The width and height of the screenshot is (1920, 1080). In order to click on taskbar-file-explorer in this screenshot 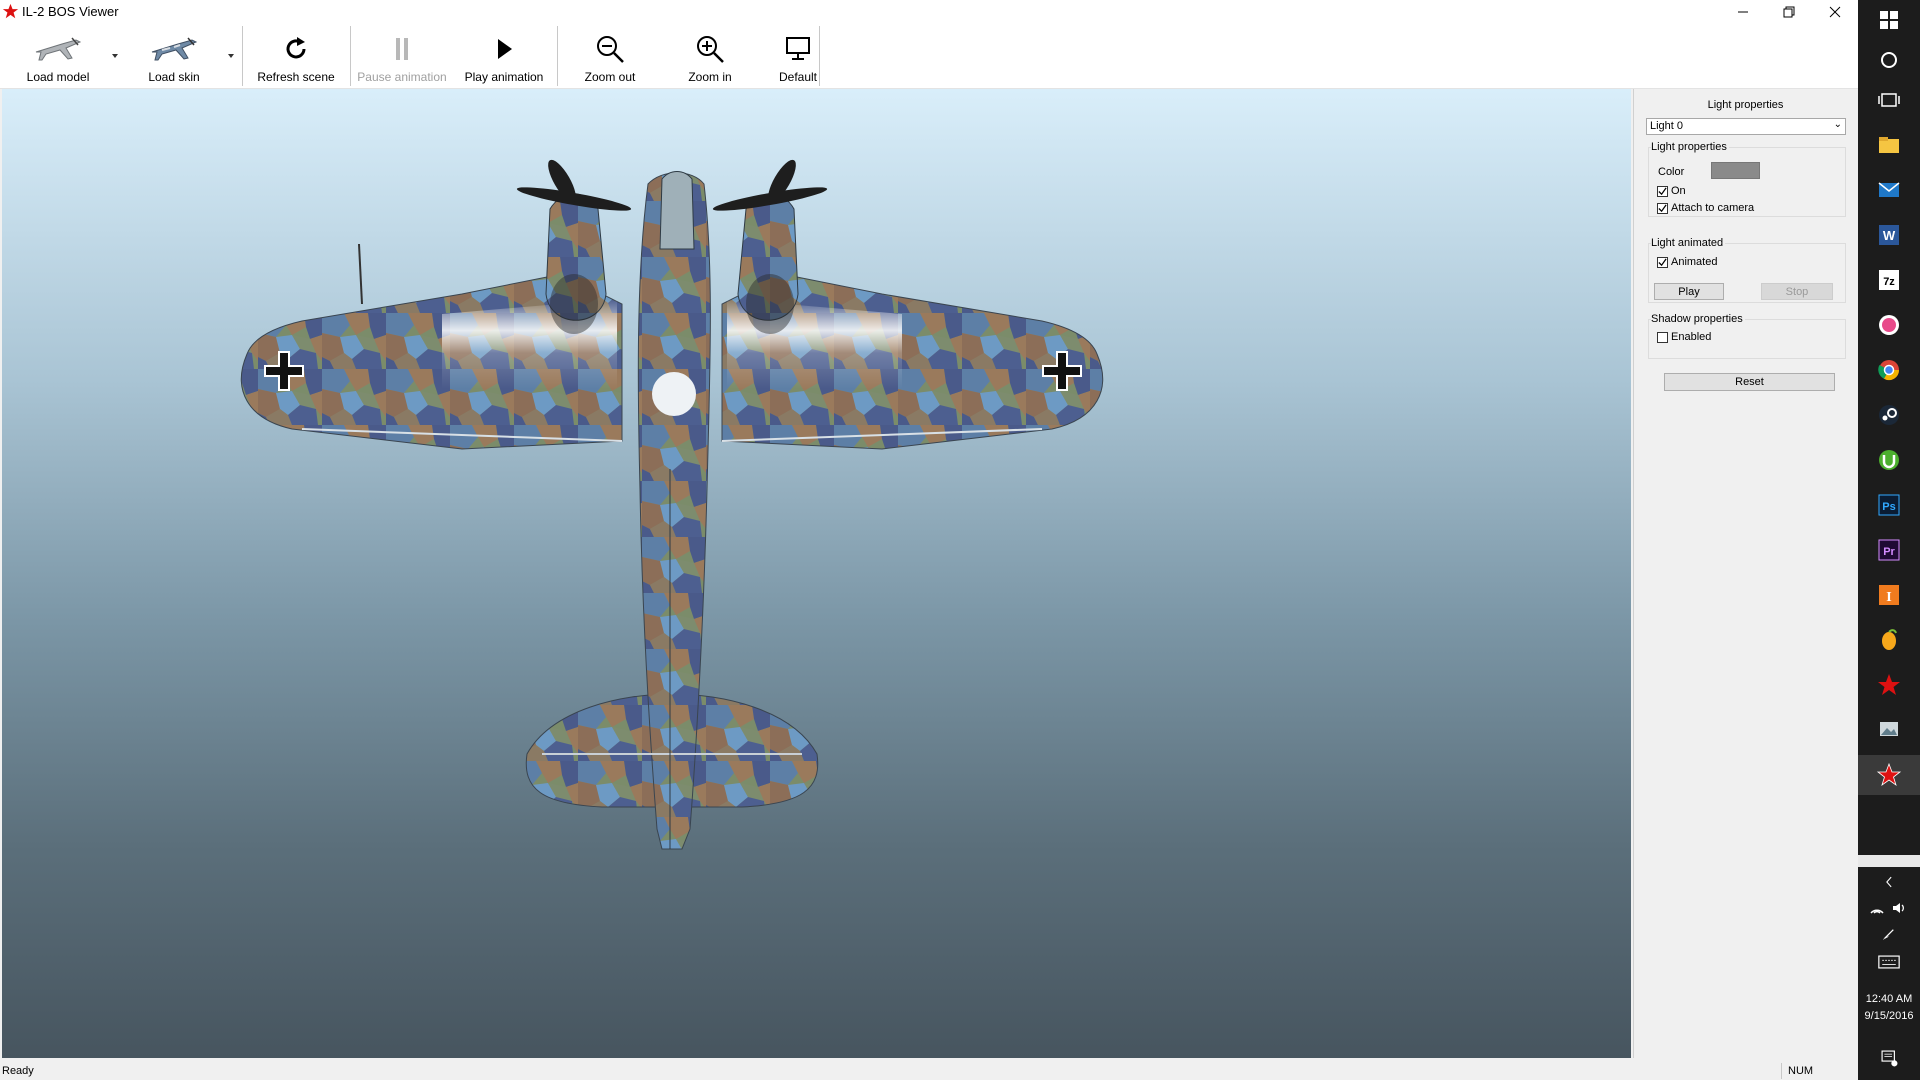, I will do `click(1889, 145)`.